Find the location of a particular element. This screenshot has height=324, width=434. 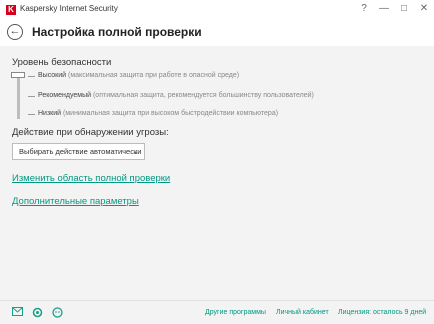

license-link: Лицензия: осталось 9 дней is located at coordinates (382, 312).